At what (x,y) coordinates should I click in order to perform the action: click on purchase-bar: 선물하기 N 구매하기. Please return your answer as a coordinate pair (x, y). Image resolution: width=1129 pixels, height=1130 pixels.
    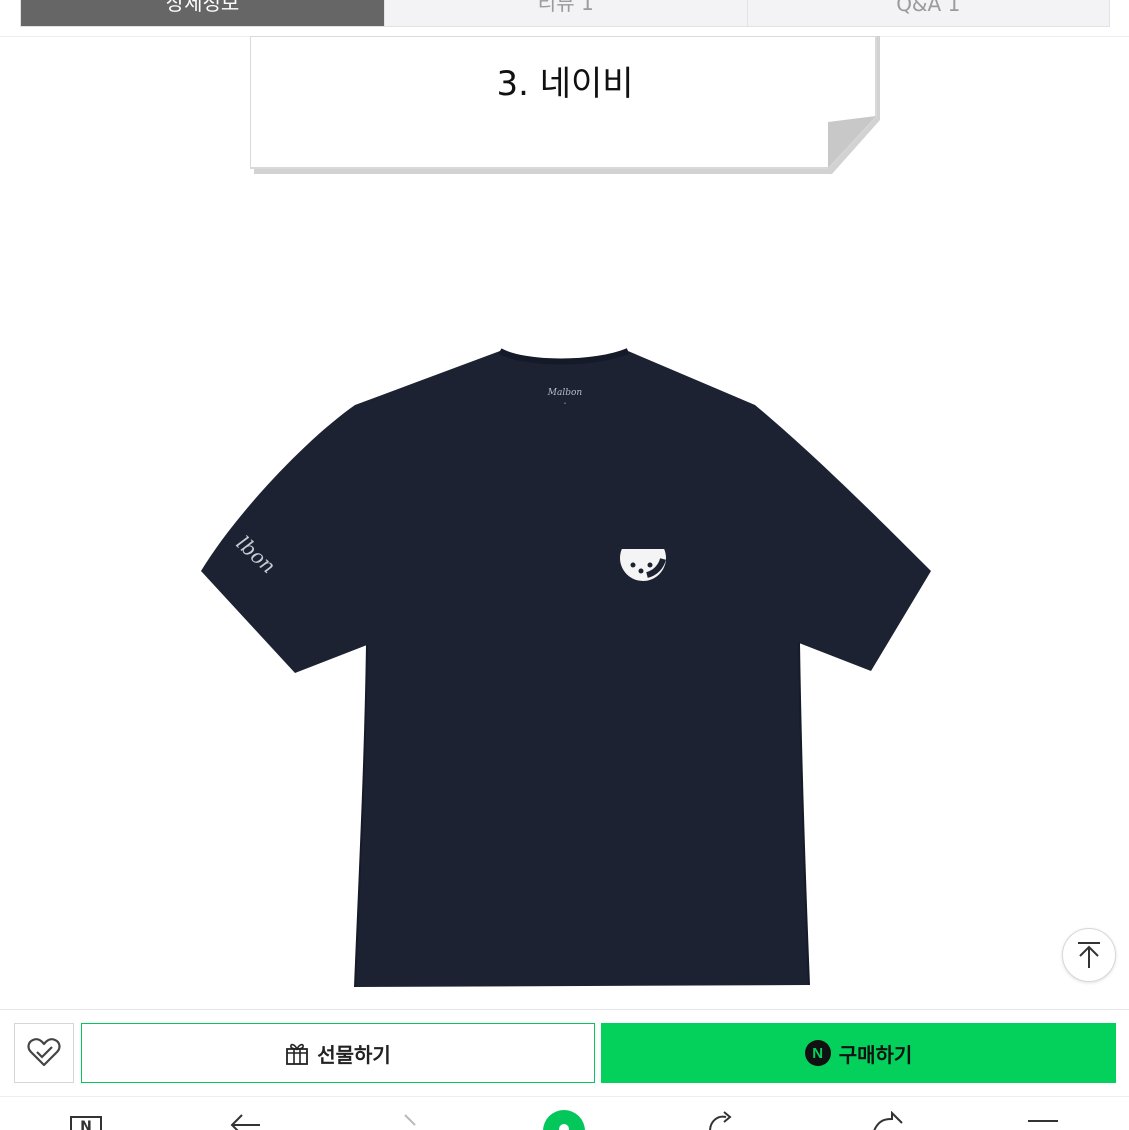
    Looking at the image, I should click on (564, 1052).